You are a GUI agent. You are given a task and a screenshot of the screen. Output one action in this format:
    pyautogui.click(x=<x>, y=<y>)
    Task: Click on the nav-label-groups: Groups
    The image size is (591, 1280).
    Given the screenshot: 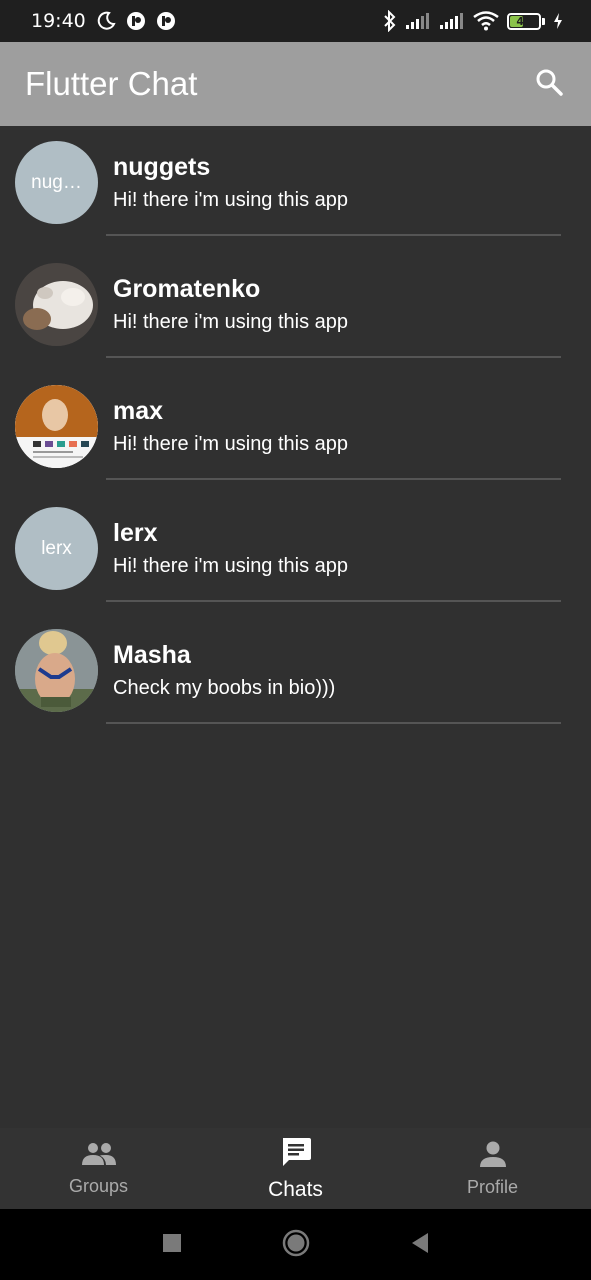 What is the action you would take?
    pyautogui.click(x=98, y=1185)
    